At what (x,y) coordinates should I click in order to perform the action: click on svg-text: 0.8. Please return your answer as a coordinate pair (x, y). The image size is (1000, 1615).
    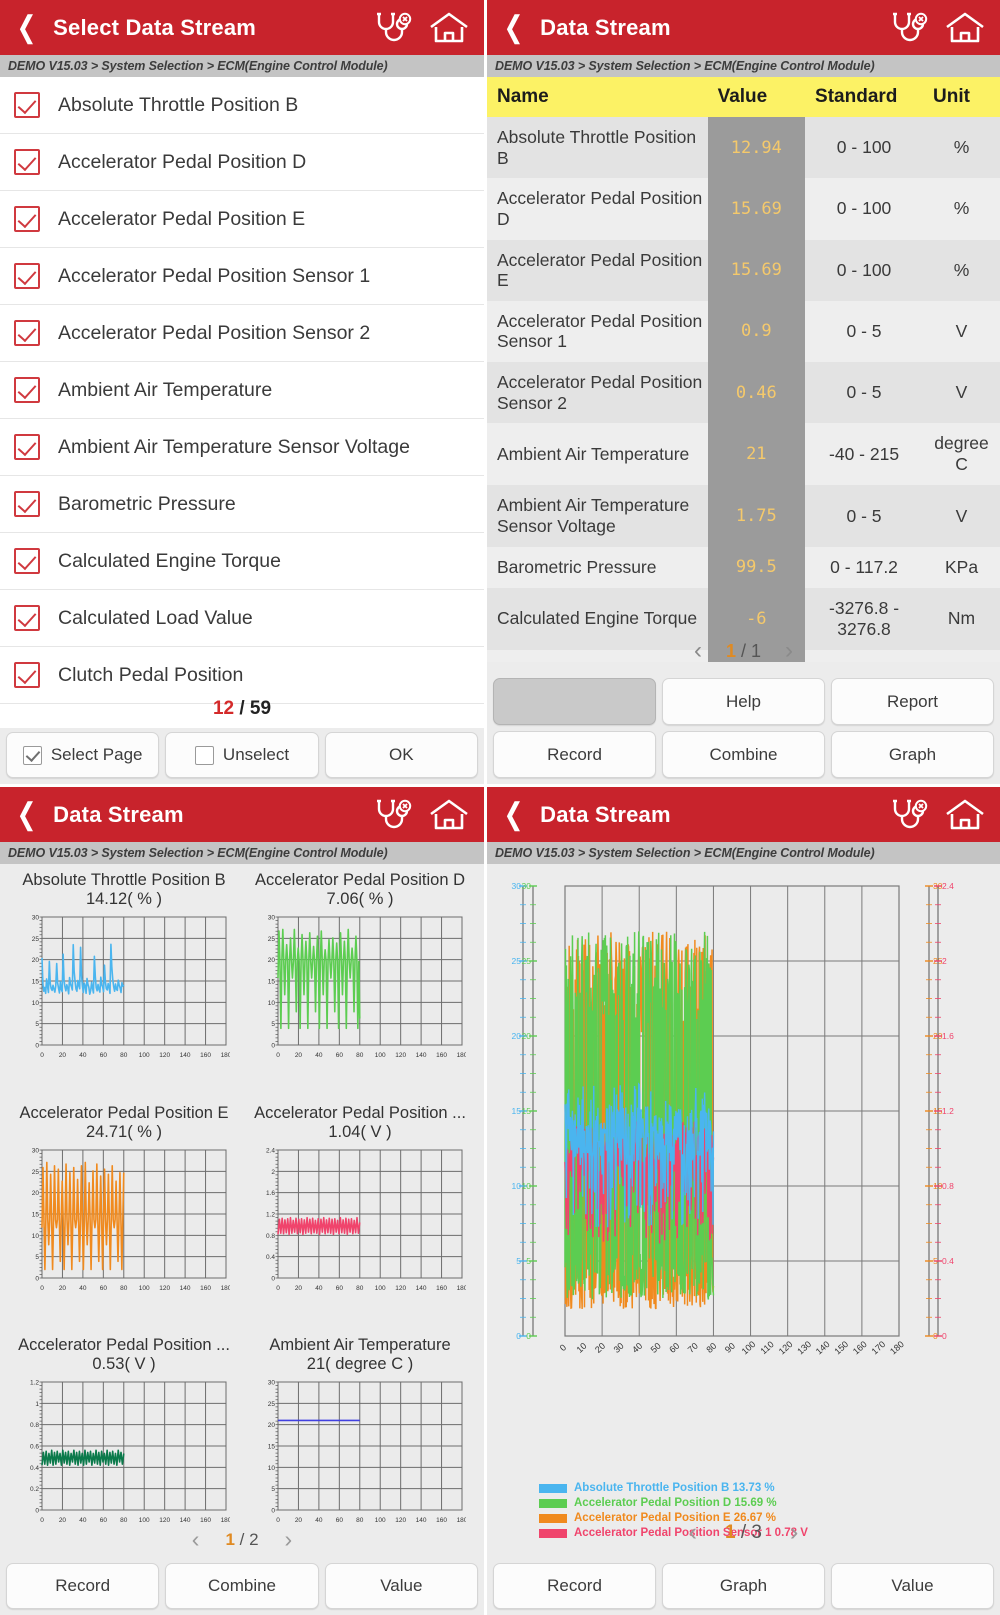
    Looking at the image, I should click on (34, 1426).